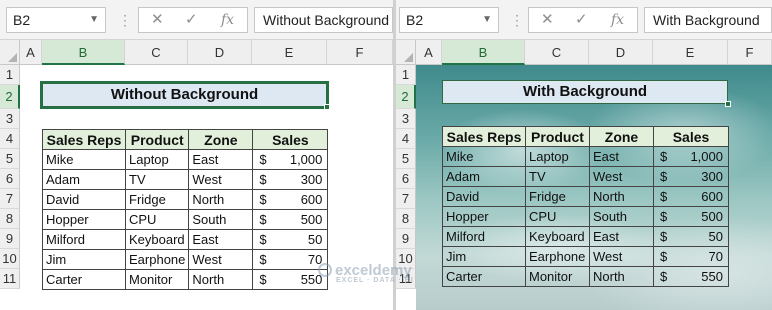  What do you see at coordinates (691, 156) in the screenshot?
I see `cell-sales: $1,000` at bounding box center [691, 156].